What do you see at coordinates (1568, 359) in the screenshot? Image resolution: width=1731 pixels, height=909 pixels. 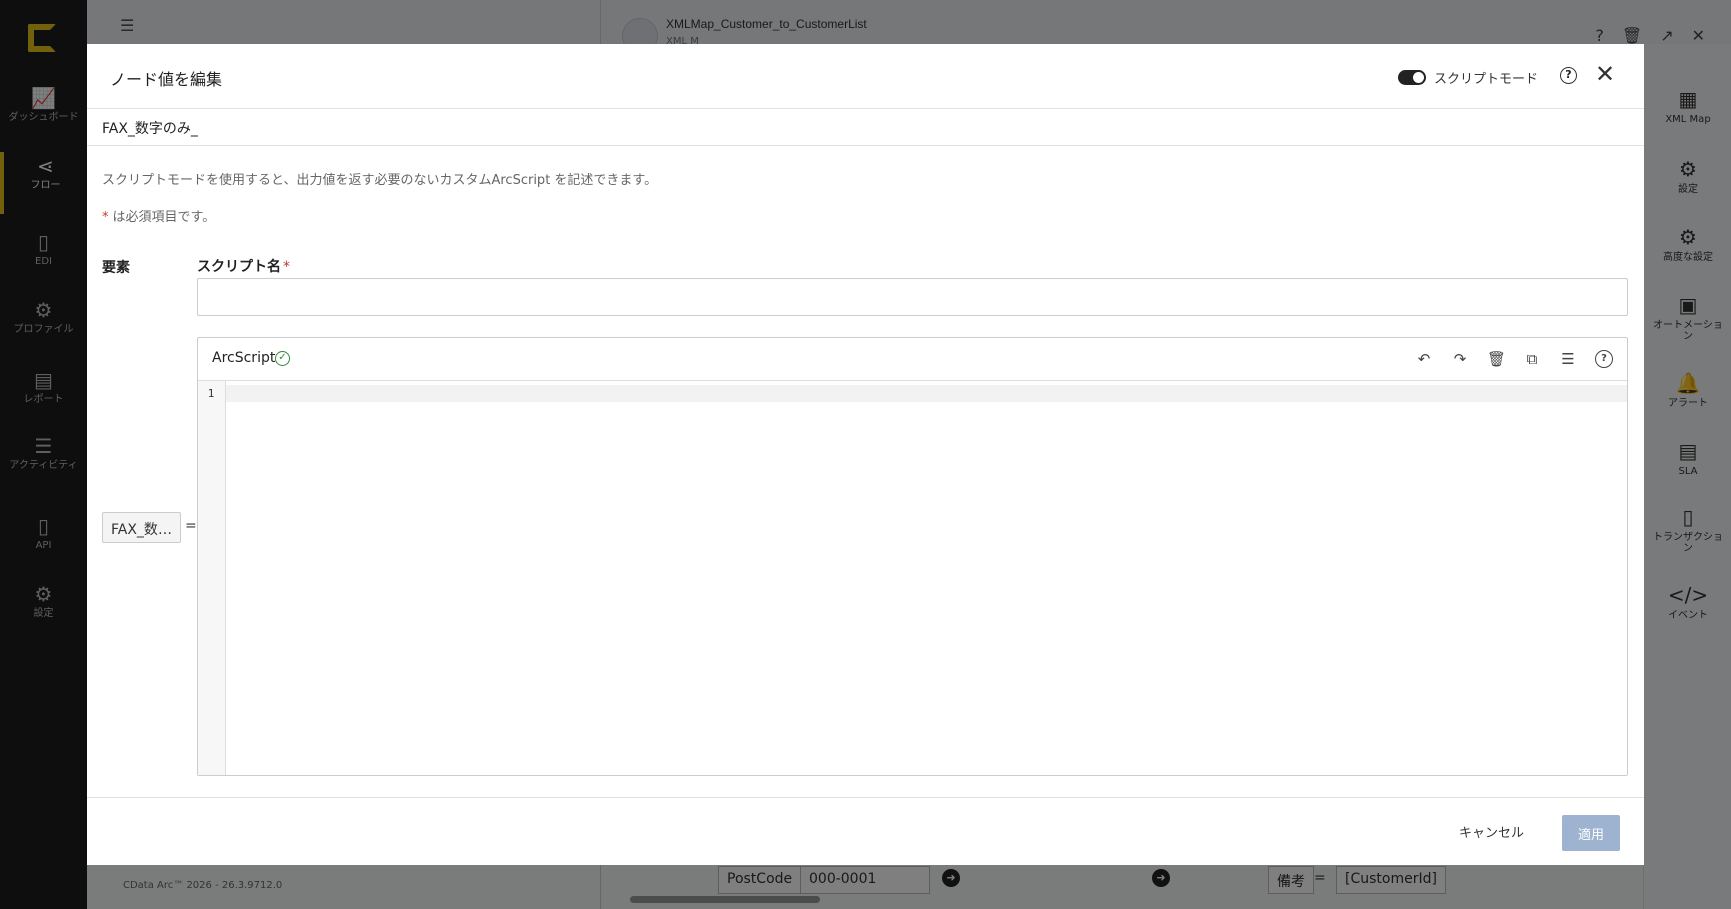 I see `format-lines-icon: ☰` at bounding box center [1568, 359].